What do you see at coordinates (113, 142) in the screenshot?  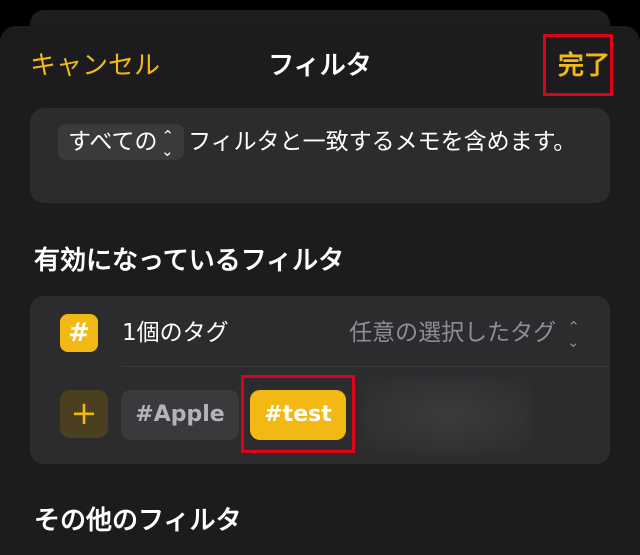 I see `match-mode-value: すべての` at bounding box center [113, 142].